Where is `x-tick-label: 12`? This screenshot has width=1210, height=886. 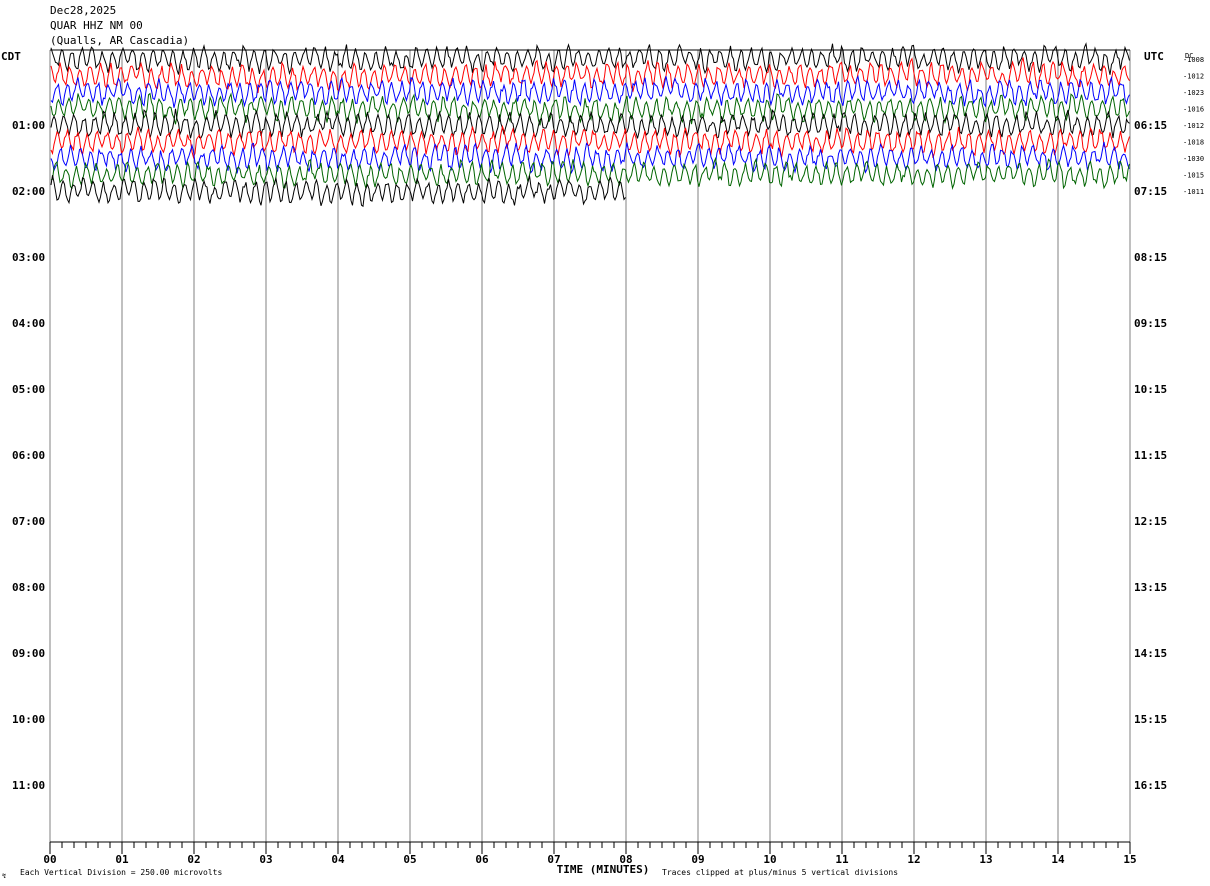
x-tick-label: 12 is located at coordinates (913, 859).